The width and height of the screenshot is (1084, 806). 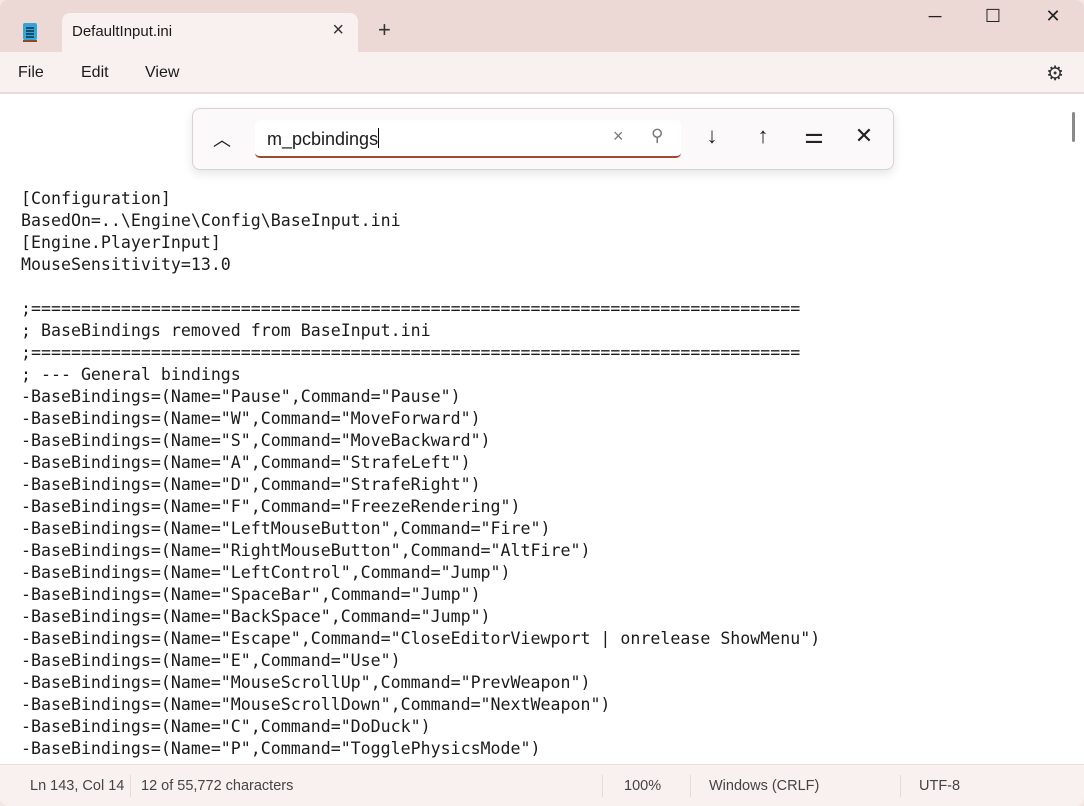 I want to click on close-window-button: ✕, so click(x=1053, y=16).